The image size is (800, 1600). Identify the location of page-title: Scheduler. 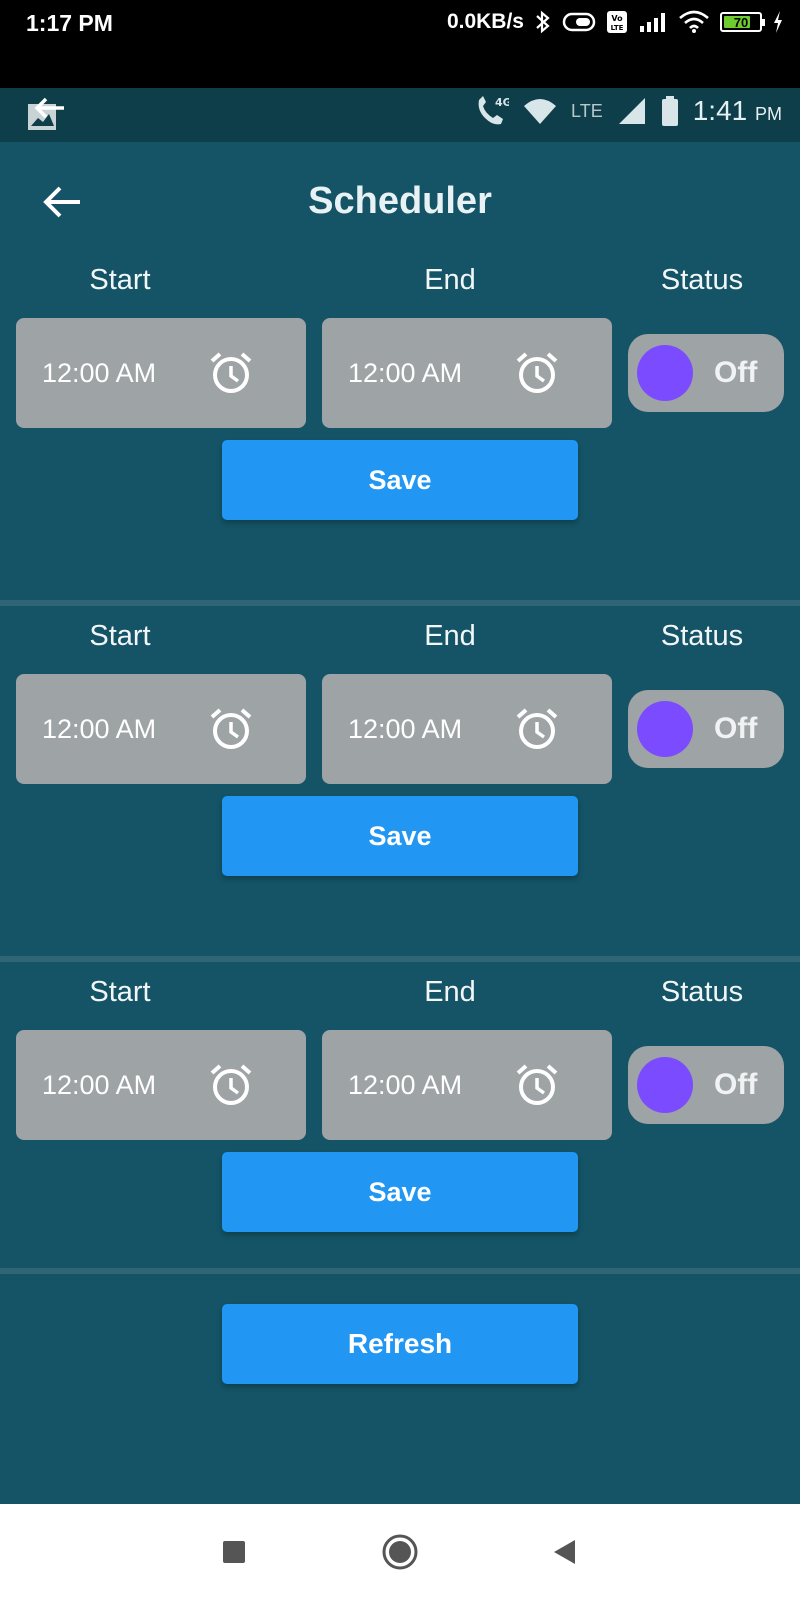
(400, 201).